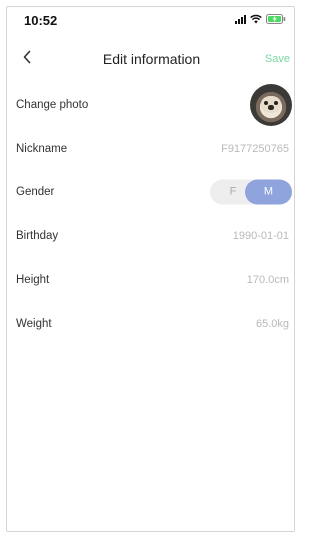 The height and width of the screenshot is (537, 320). I want to click on nav-bar: Edit information Save, so click(151, 58).